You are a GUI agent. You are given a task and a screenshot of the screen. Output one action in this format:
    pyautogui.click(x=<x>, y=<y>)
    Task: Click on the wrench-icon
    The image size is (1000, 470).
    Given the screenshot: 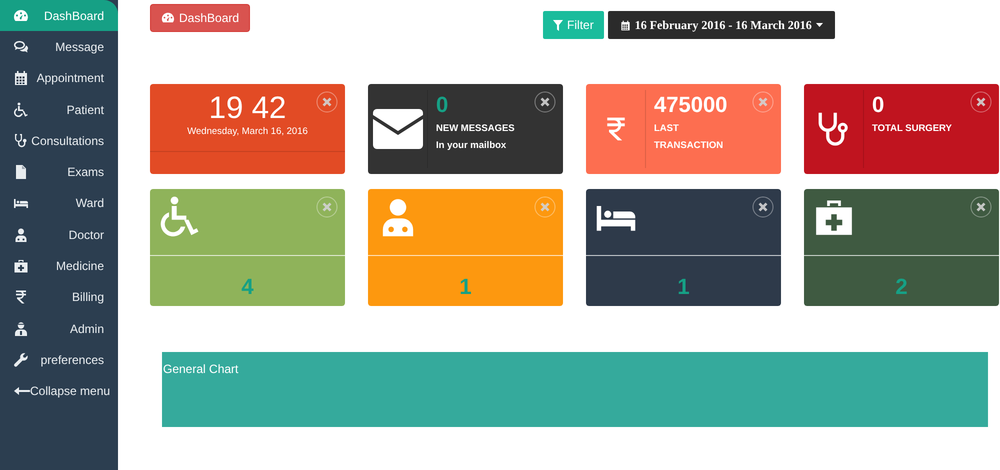 What is the action you would take?
    pyautogui.click(x=21, y=360)
    